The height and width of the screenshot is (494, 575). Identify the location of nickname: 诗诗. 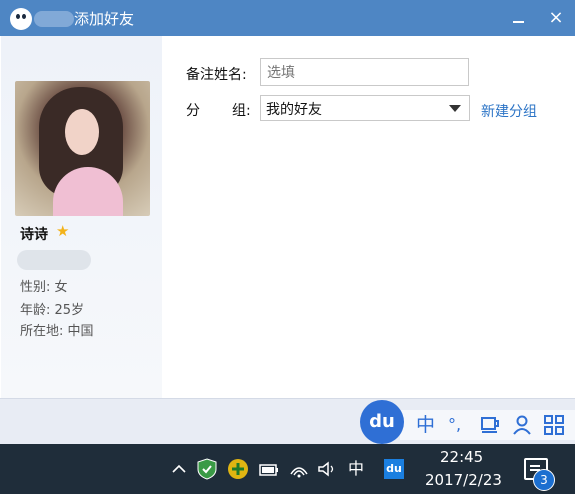
(34, 235).